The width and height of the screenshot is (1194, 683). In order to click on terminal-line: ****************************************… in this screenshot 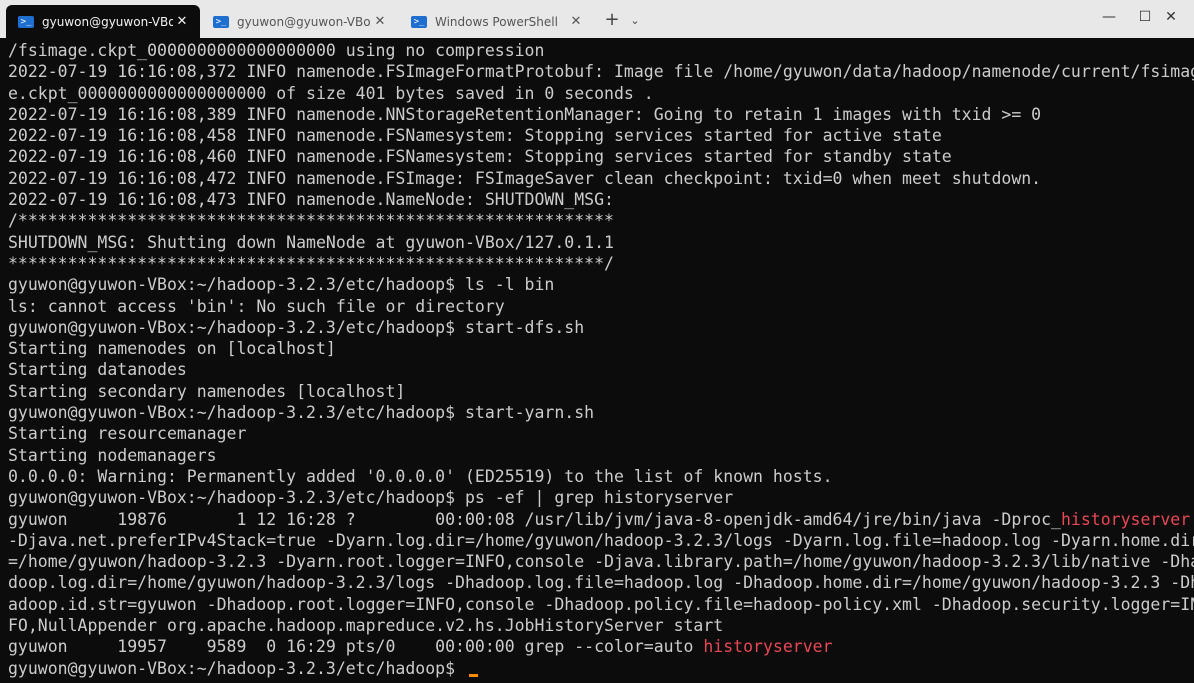, I will do `click(601, 263)`.